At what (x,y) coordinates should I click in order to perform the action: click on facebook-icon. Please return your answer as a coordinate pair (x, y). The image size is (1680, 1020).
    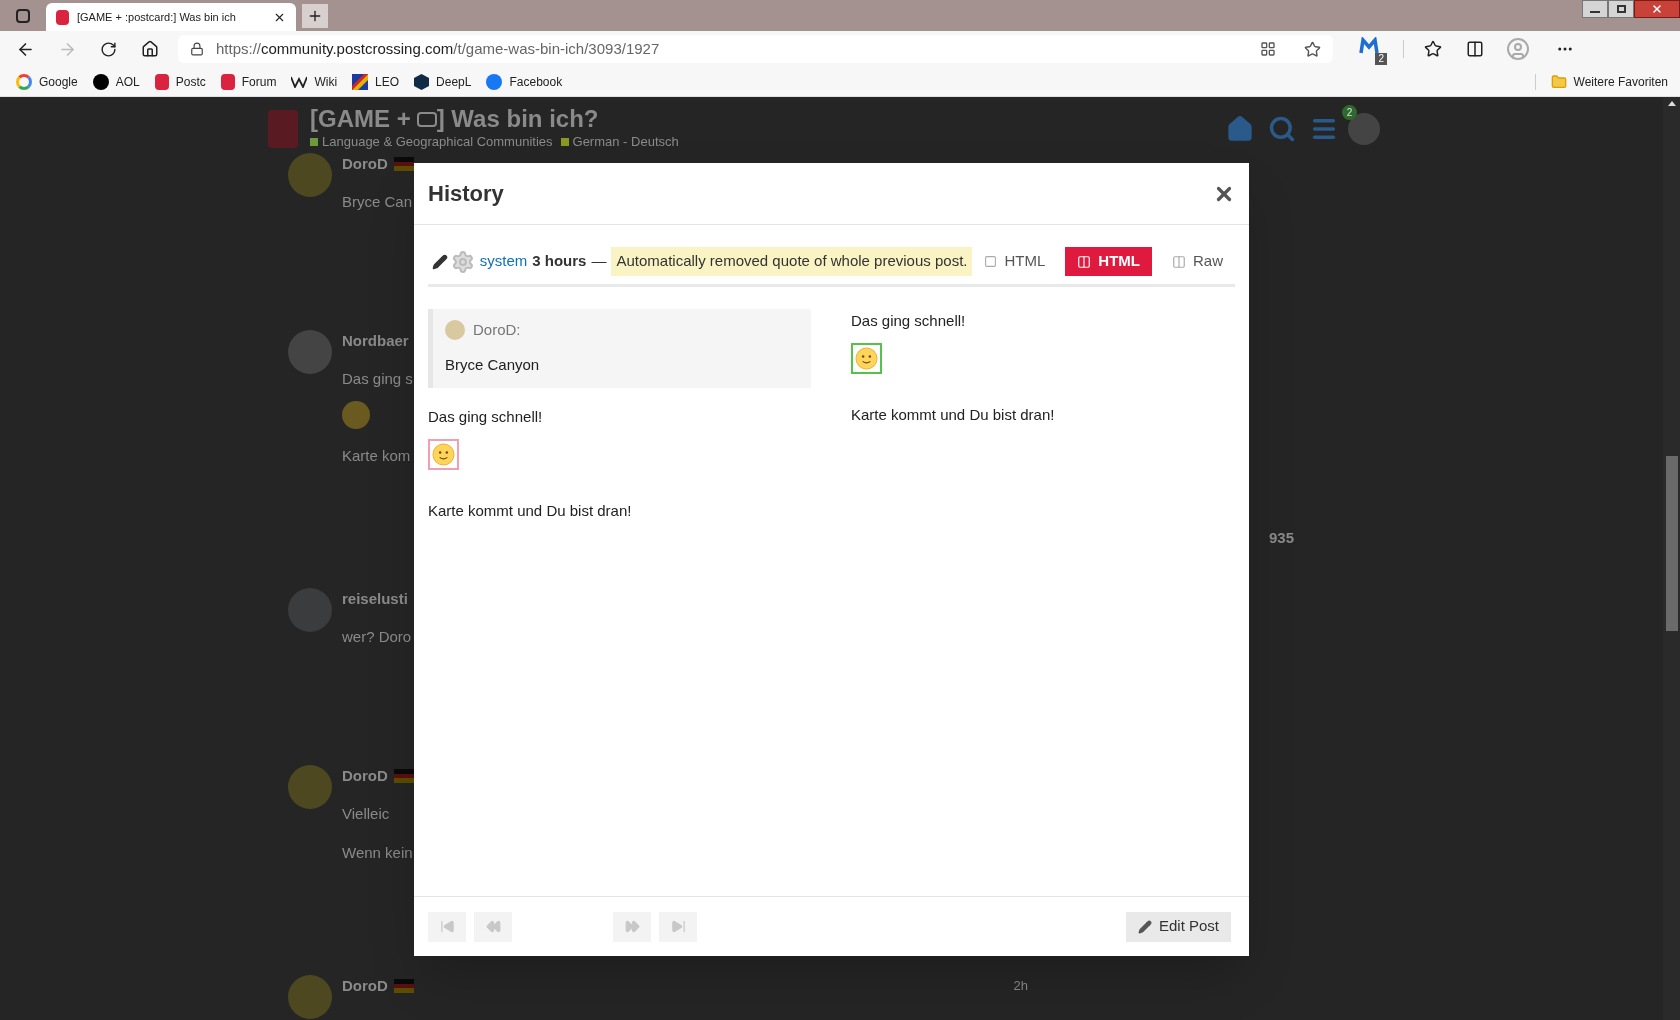
    Looking at the image, I should click on (494, 81).